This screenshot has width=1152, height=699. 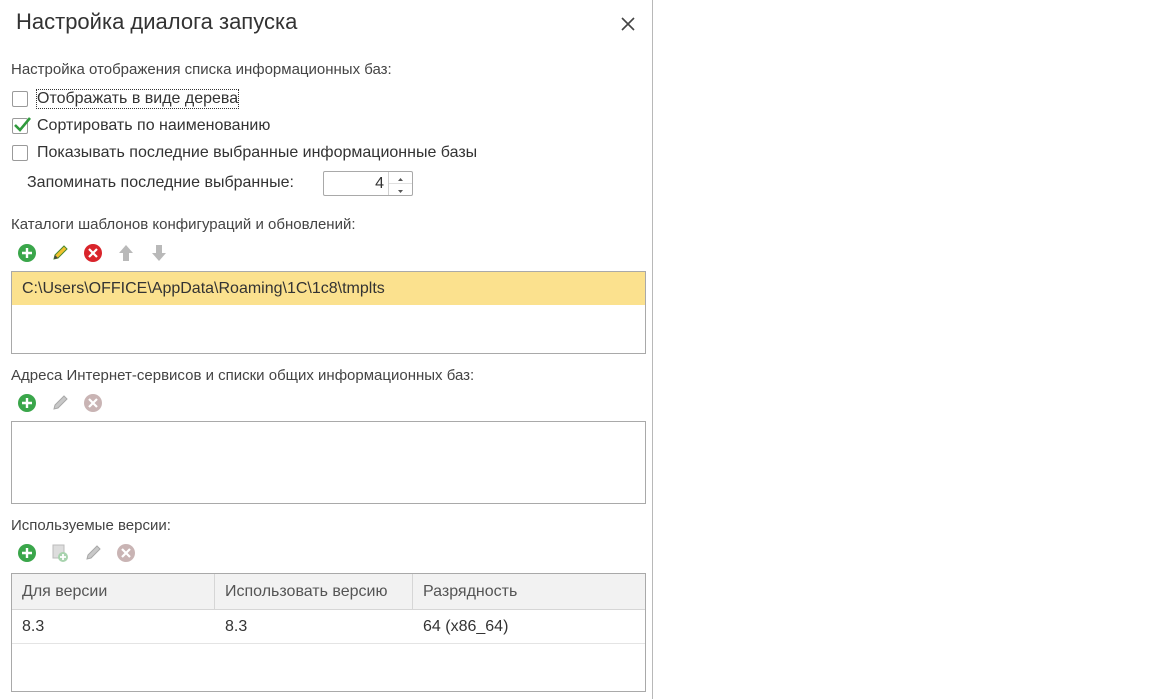 I want to click on column-header-bitness: Разрядность, so click(x=529, y=591).